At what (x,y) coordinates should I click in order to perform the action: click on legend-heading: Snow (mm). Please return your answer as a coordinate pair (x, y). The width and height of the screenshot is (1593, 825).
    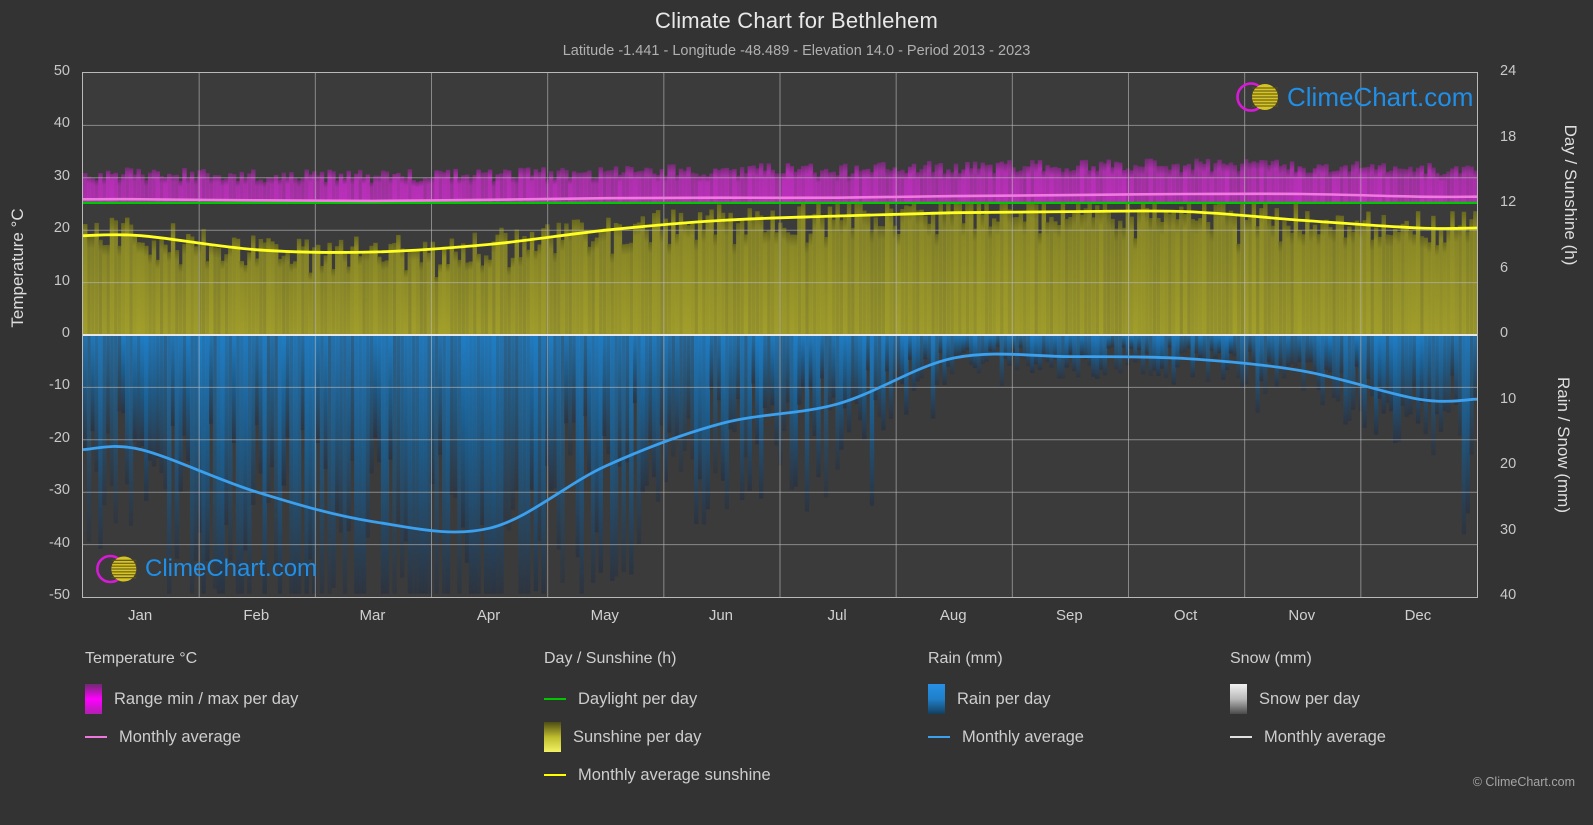
    Looking at the image, I should click on (1271, 658).